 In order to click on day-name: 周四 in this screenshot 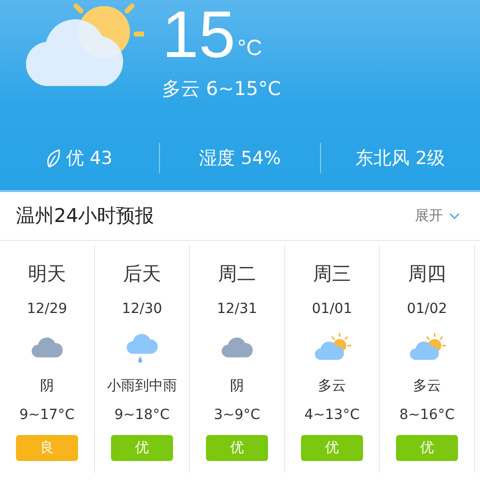, I will do `click(427, 274)`.